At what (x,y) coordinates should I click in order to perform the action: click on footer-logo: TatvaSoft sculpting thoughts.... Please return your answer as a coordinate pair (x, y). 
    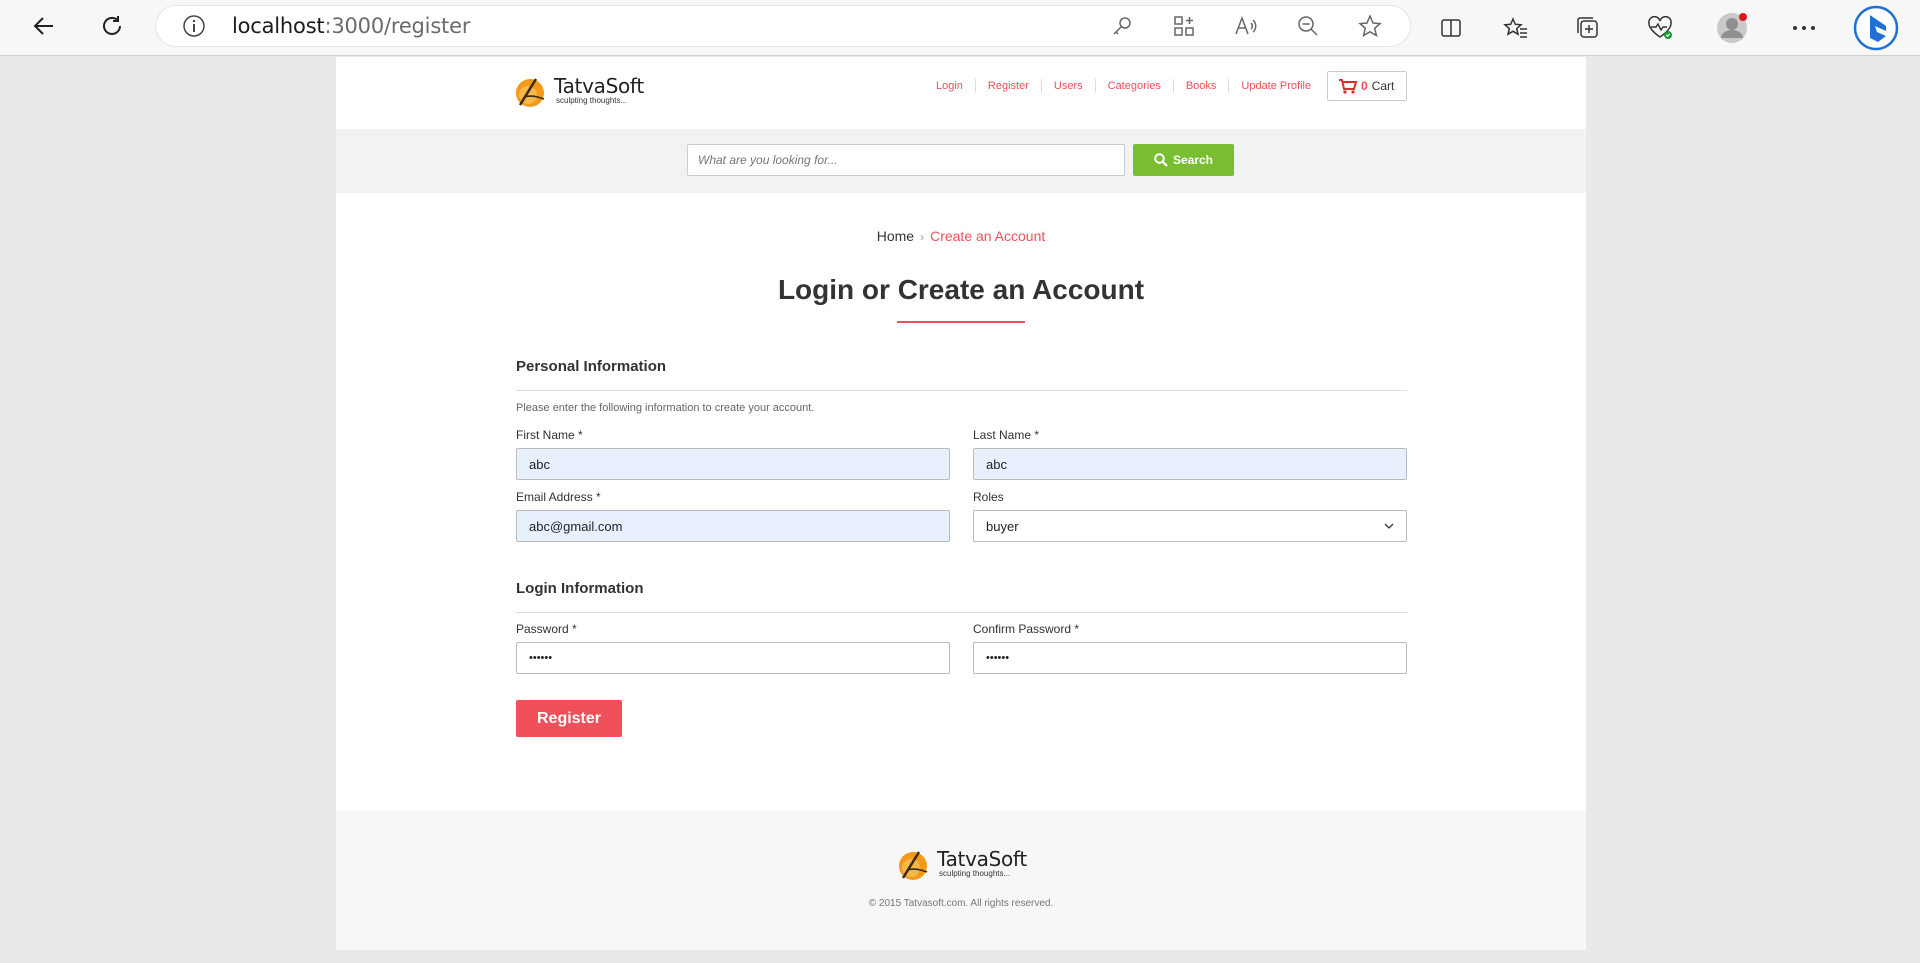
    Looking at the image, I should click on (962, 864).